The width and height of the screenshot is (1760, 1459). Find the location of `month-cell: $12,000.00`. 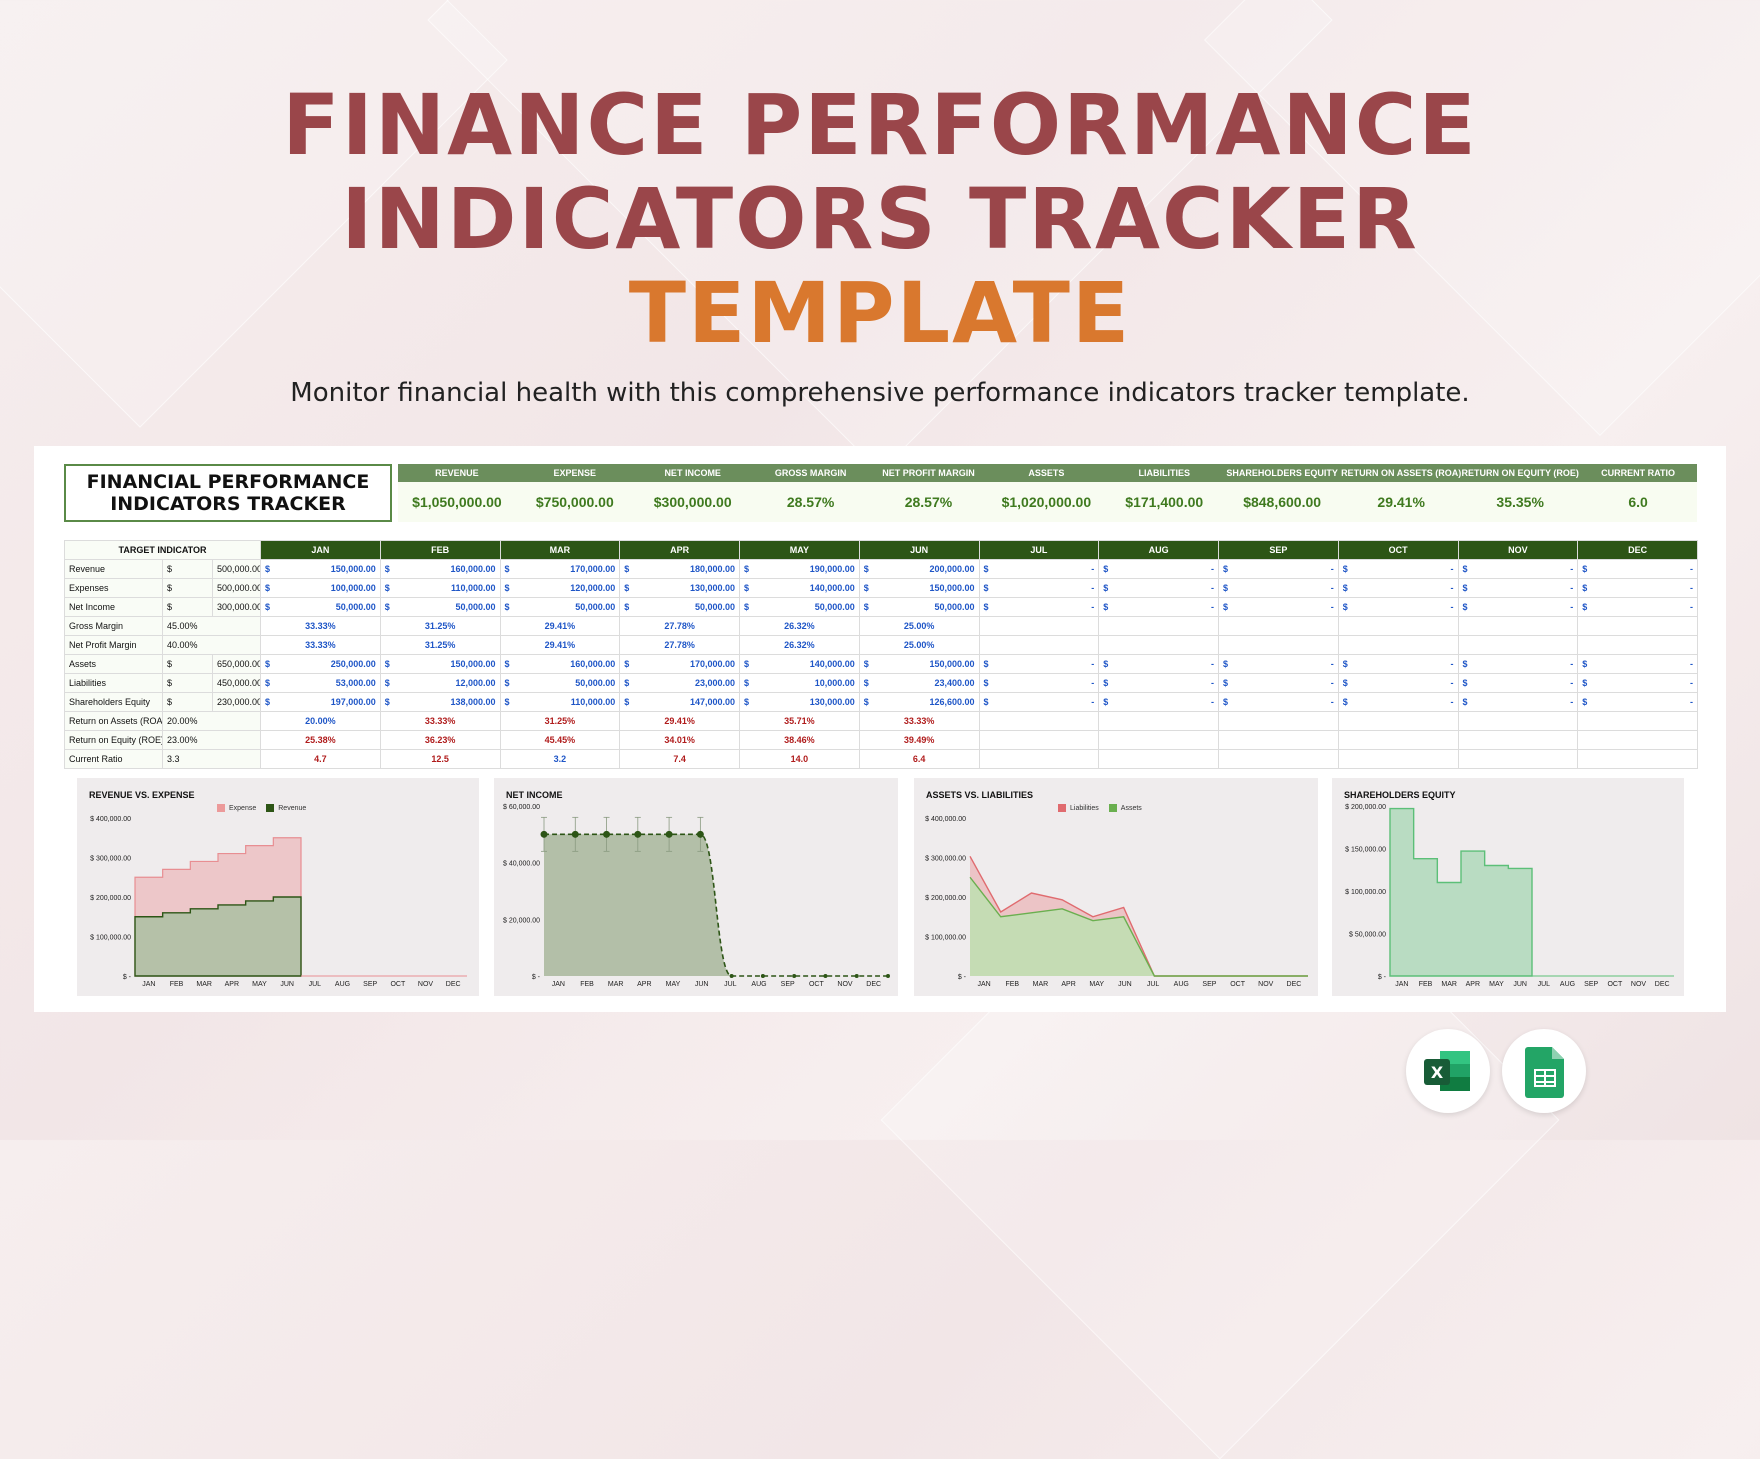

month-cell: $12,000.00 is located at coordinates (440, 683).